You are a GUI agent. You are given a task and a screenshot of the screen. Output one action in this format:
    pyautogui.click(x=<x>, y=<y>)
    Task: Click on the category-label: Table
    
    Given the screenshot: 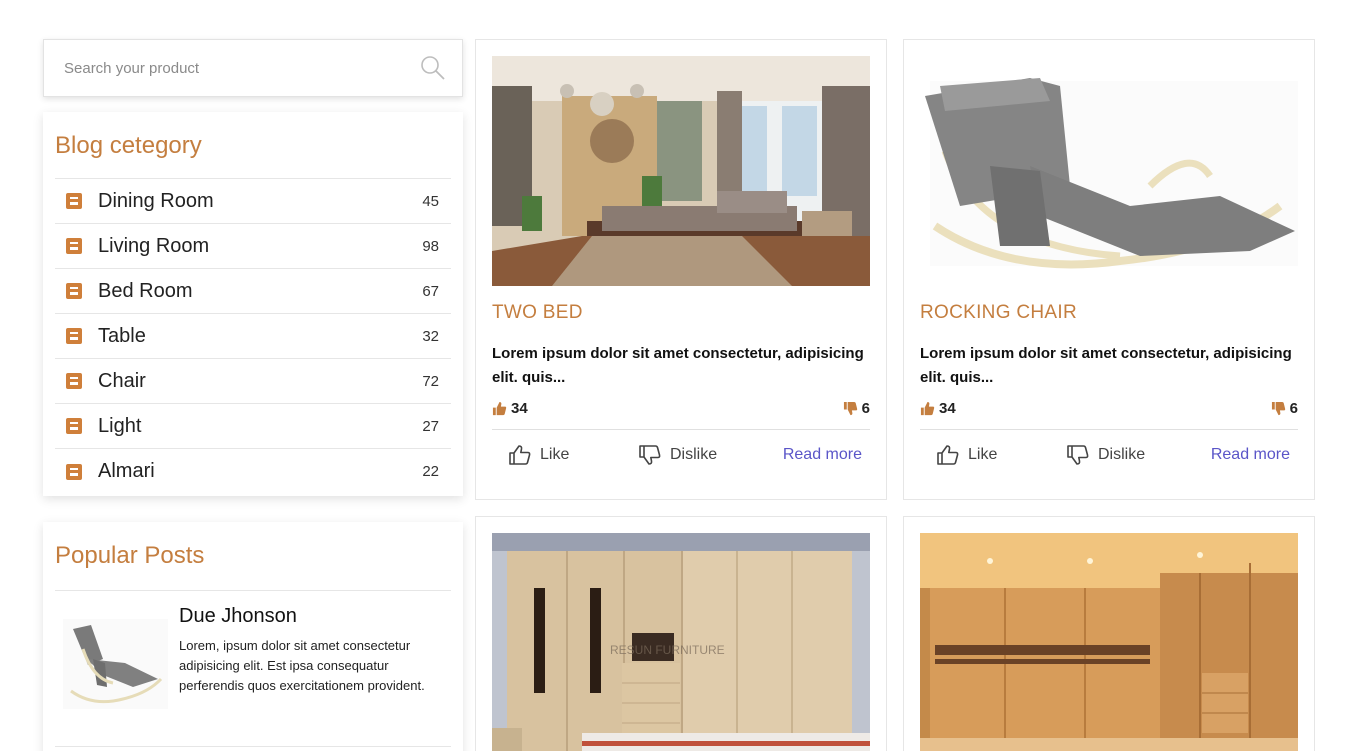 What is the action you would take?
    pyautogui.click(x=122, y=335)
    